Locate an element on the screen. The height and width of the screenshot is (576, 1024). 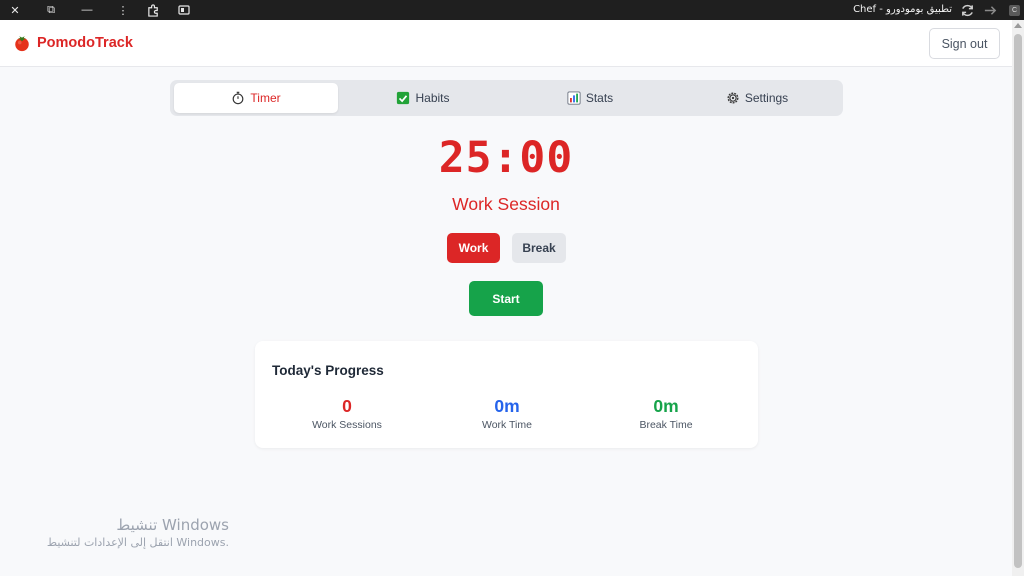
tab-timer-label: Timer is located at coordinates (265, 98).